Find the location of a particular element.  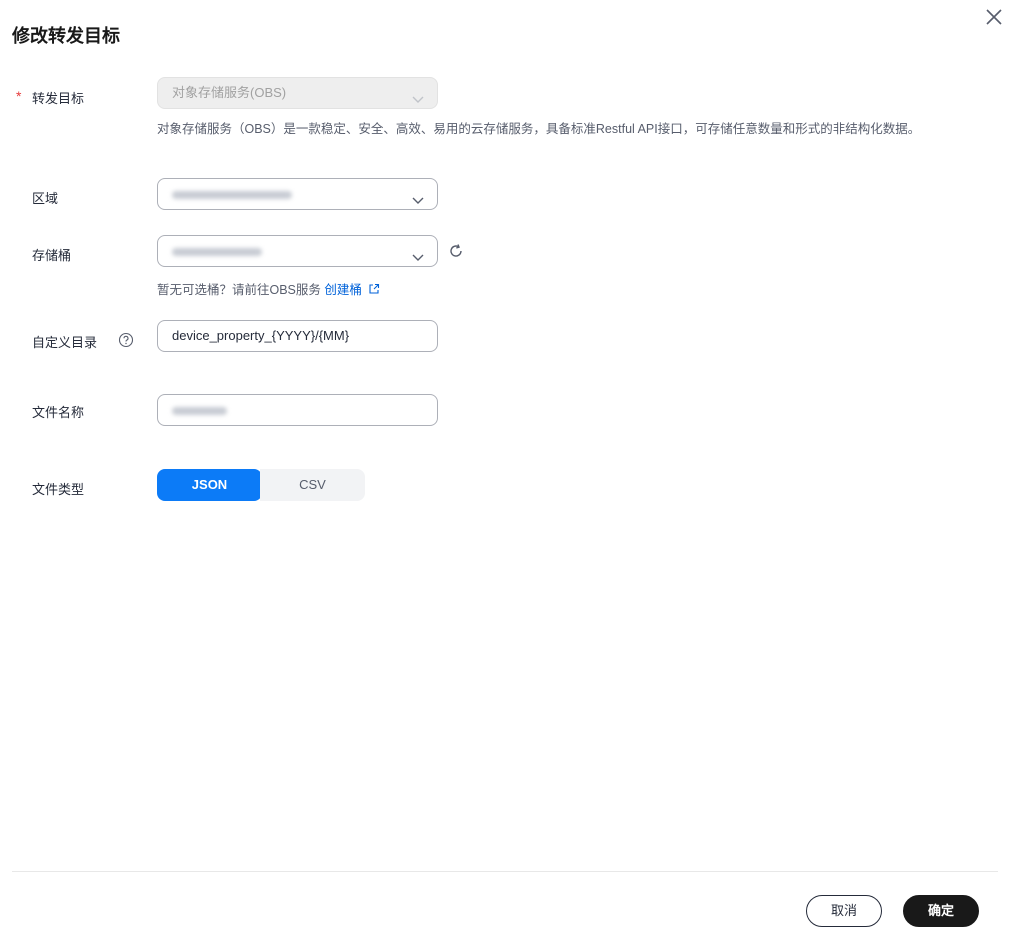

external-link-icon is located at coordinates (374, 289).